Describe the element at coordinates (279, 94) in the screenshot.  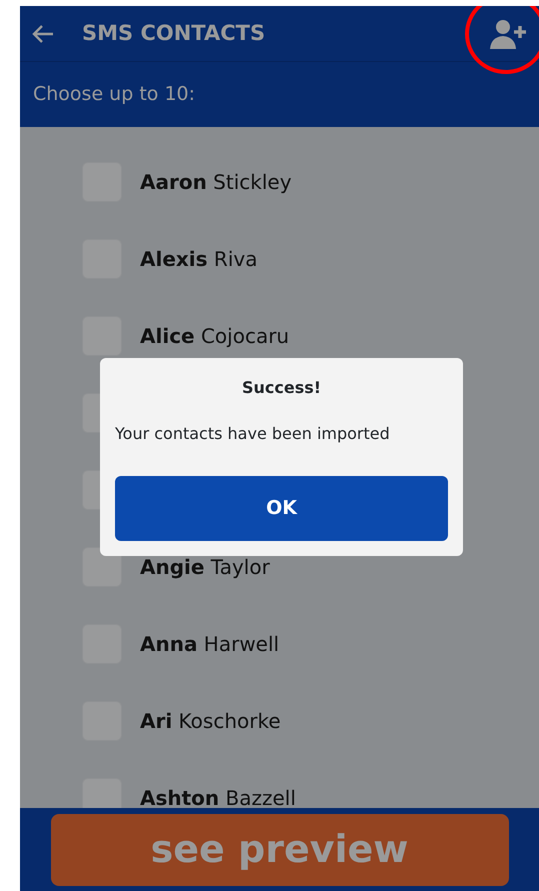
I see `instruction-text: Choose up to 10:` at that location.